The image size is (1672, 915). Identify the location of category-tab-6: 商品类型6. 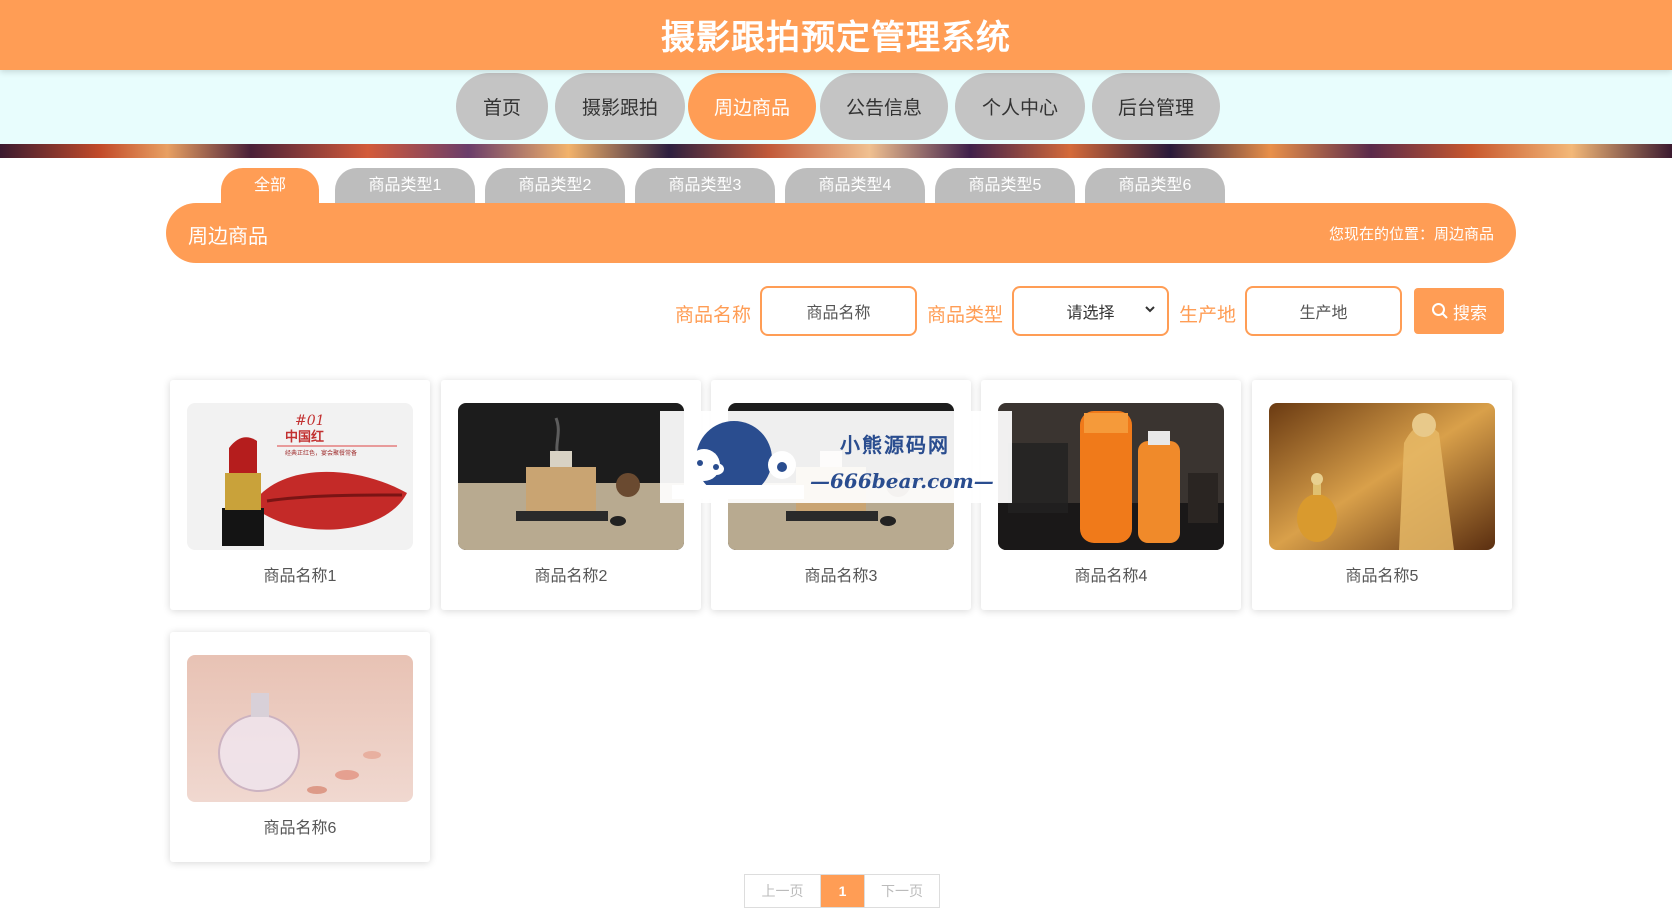
(1155, 188).